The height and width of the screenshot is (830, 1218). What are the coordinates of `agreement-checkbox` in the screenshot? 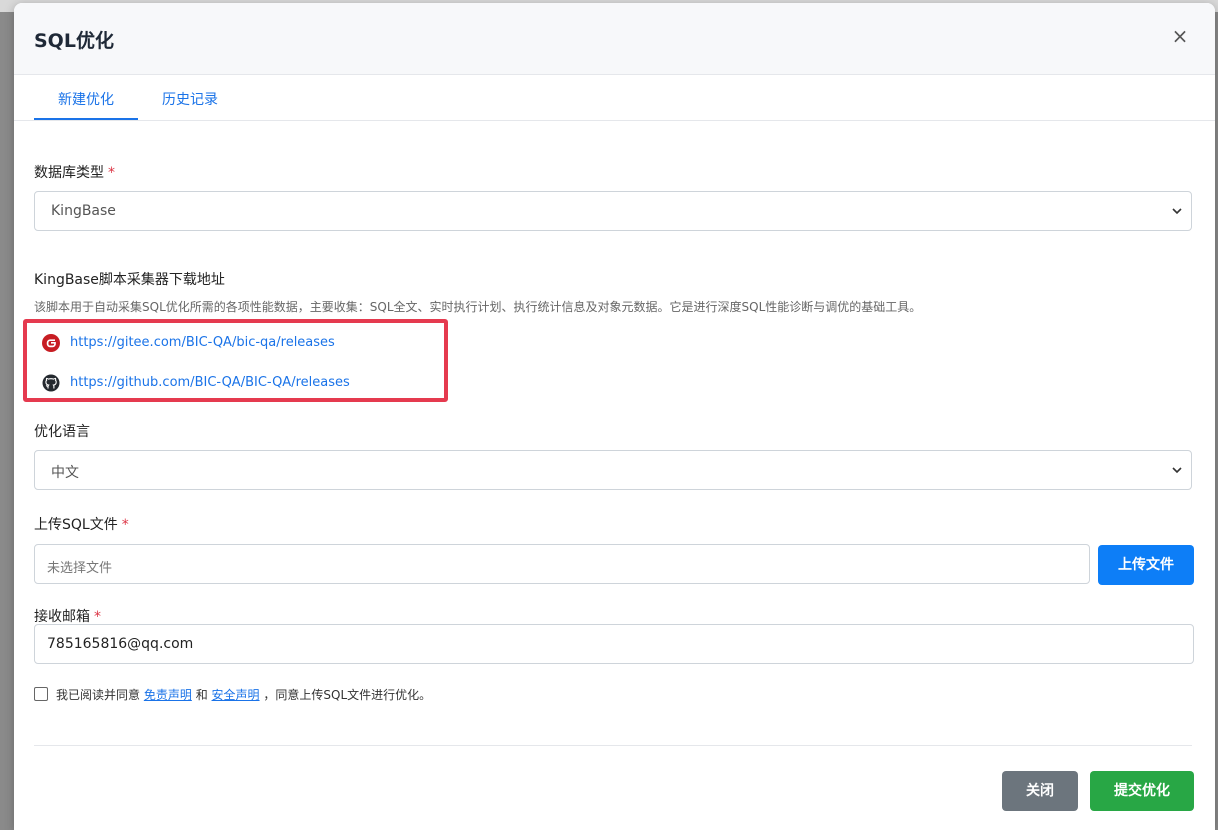 It's located at (41, 694).